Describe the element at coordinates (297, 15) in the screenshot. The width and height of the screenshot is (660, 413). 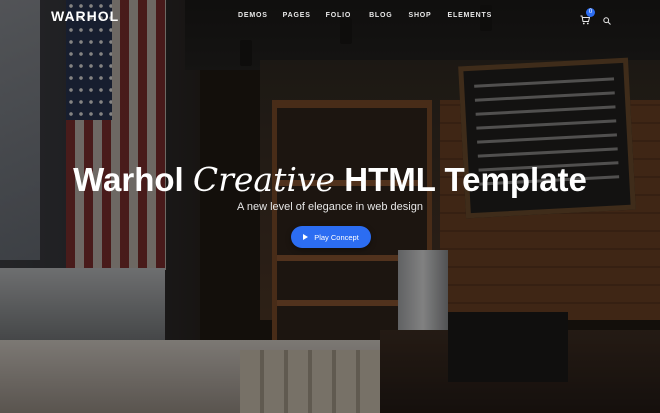
I see `menu-item-pages: PAGES` at that location.